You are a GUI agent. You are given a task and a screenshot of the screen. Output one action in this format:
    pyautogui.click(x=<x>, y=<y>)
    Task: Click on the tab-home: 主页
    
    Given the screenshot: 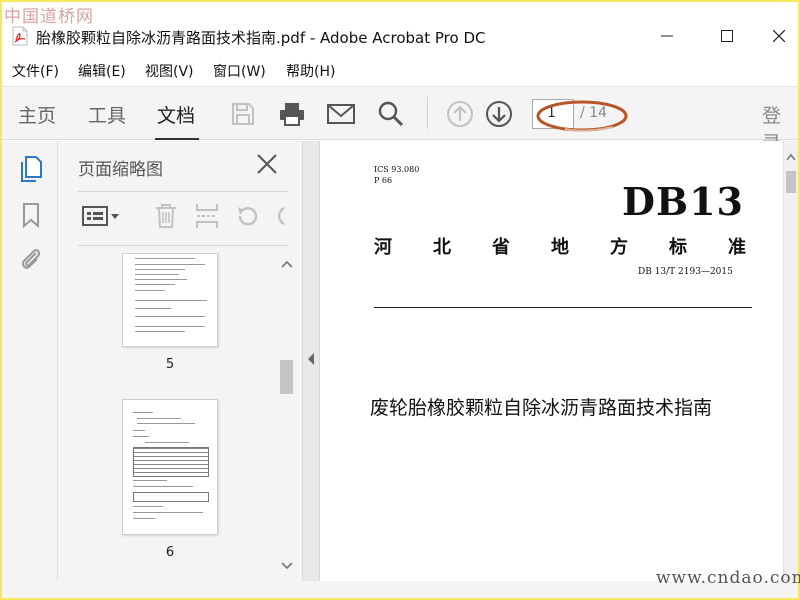 What is the action you would take?
    pyautogui.click(x=37, y=114)
    